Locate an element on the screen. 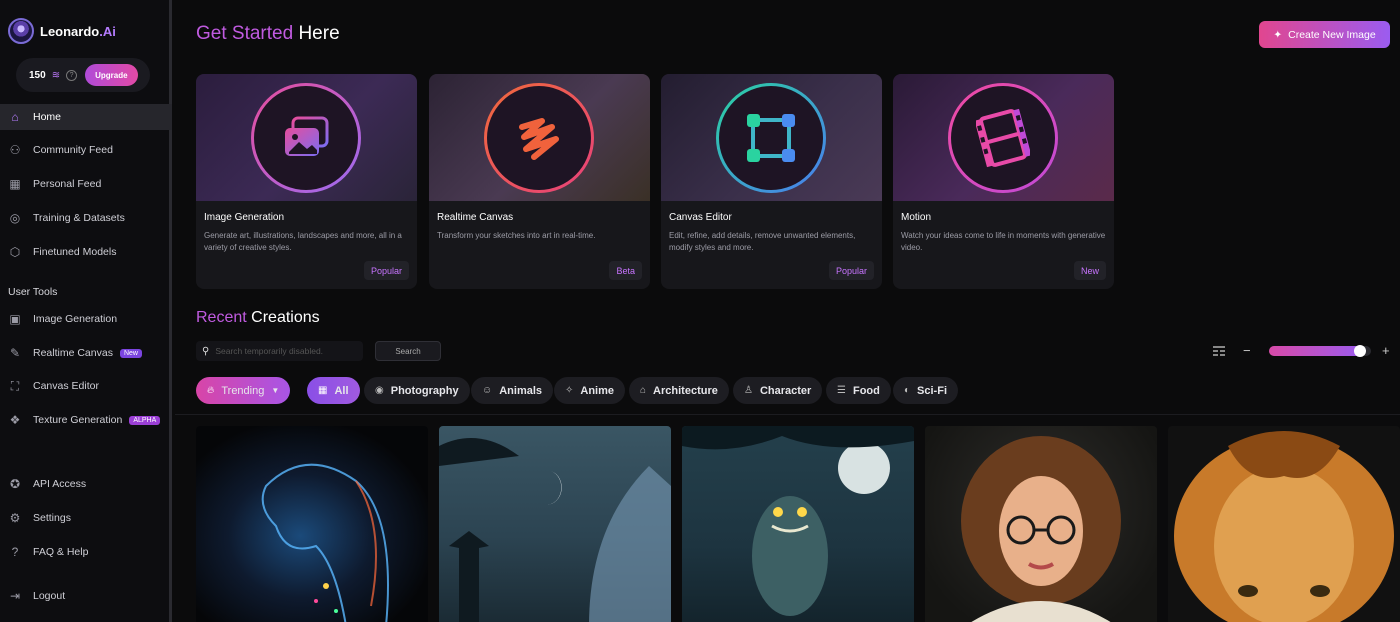 The image size is (1400, 622). sidebar-item-label: Logout is located at coordinates (49, 596).